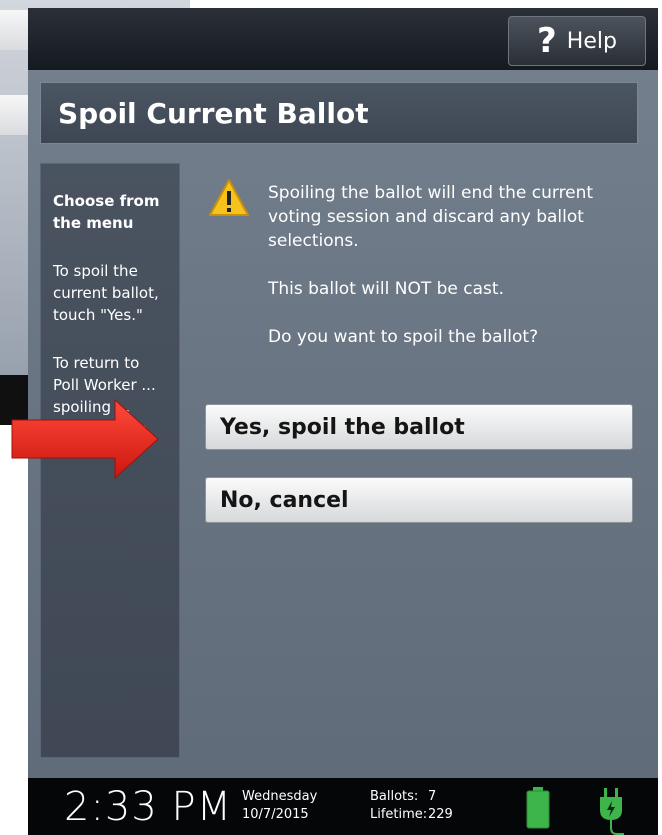  What do you see at coordinates (399, 814) in the screenshot?
I see `lifetime-label: Lifetime:` at bounding box center [399, 814].